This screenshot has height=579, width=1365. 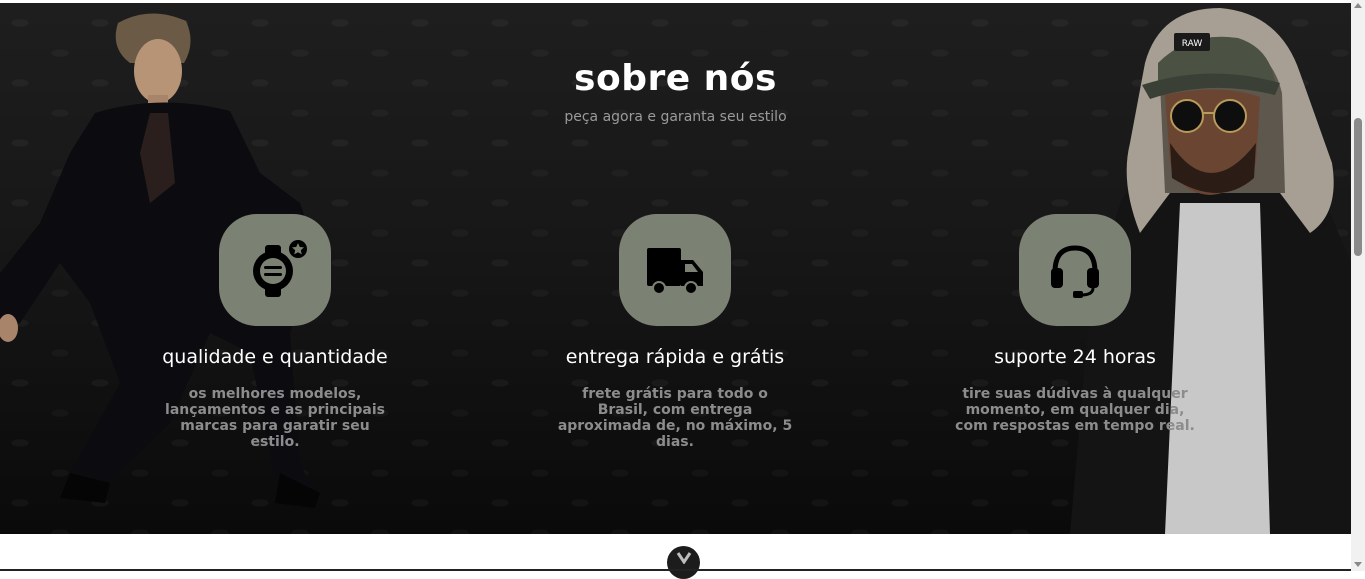 I want to click on chevron-down-icon, so click(x=683, y=558).